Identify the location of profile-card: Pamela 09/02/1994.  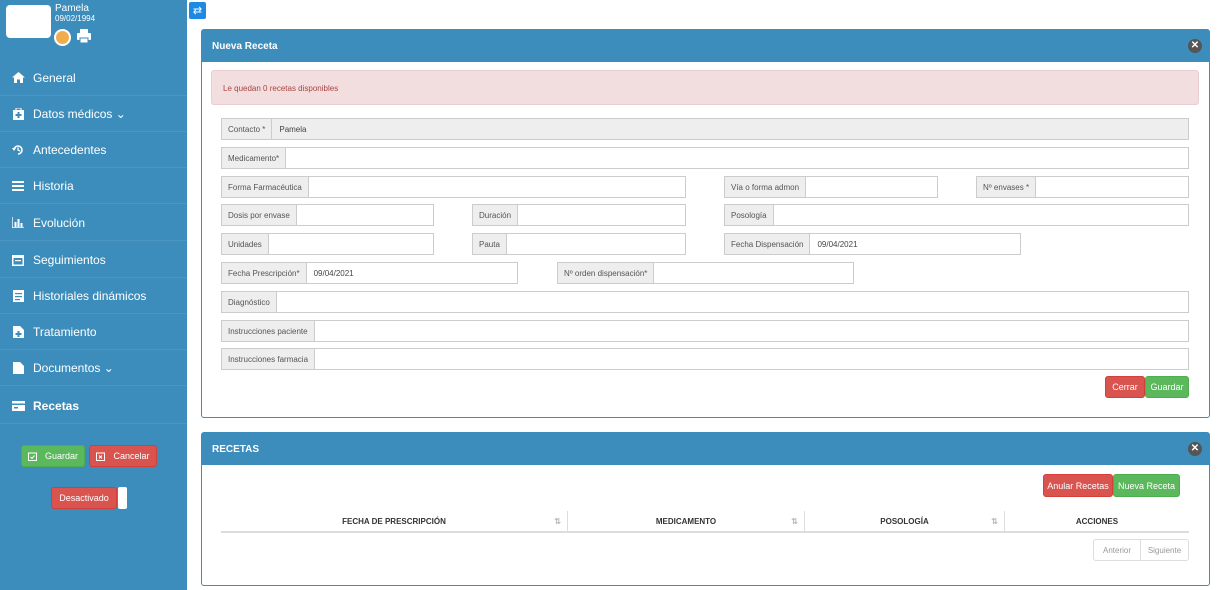
(93, 30).